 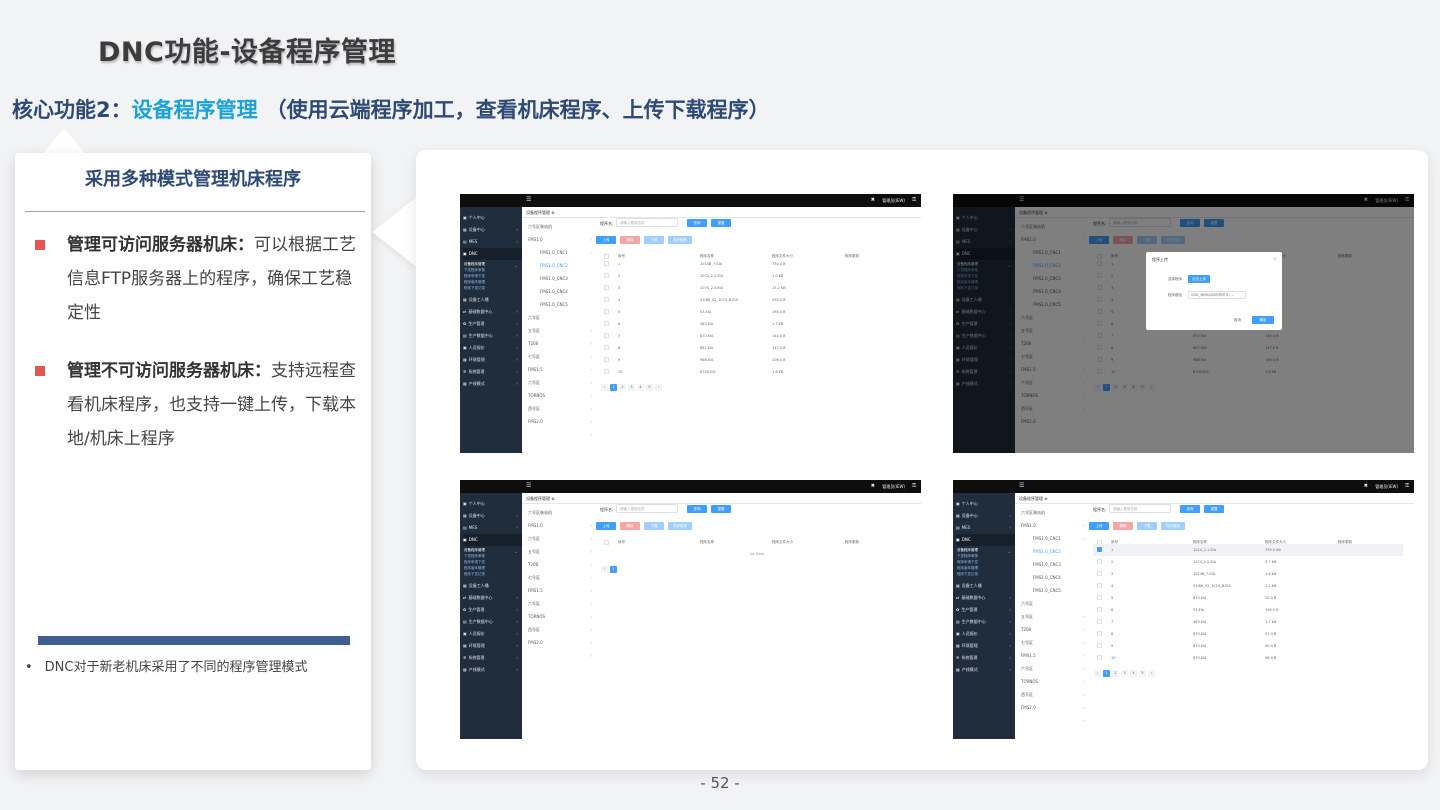 What do you see at coordinates (697, 223) in the screenshot?
I see `search-button: 查询` at bounding box center [697, 223].